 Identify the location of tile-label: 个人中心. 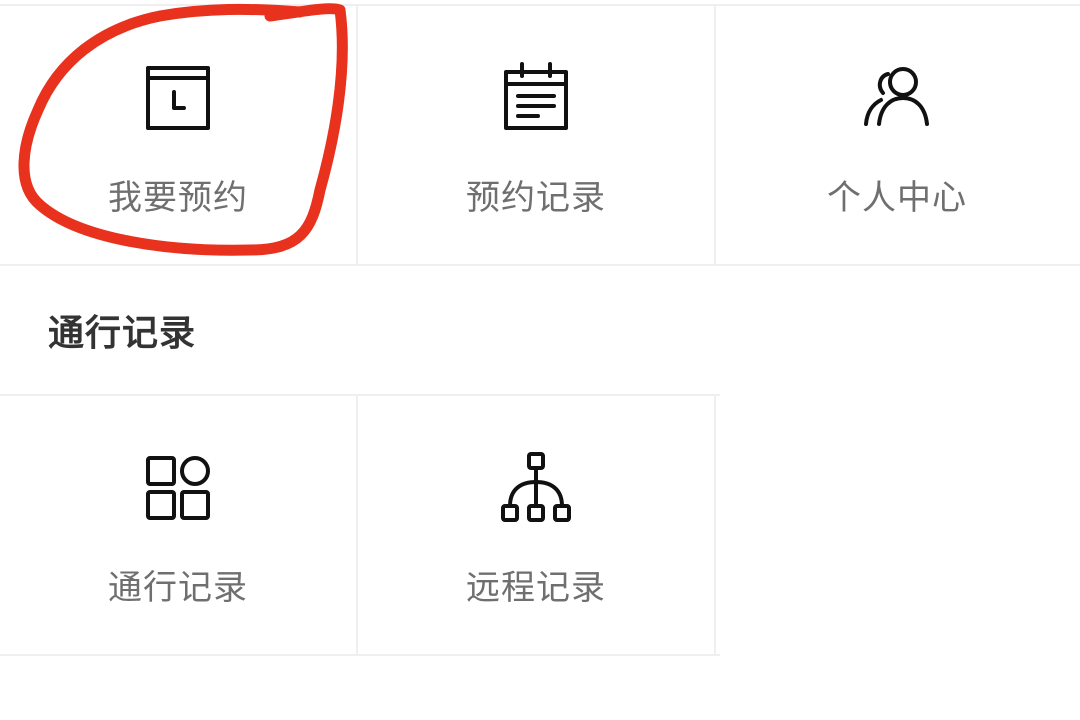
(897, 198).